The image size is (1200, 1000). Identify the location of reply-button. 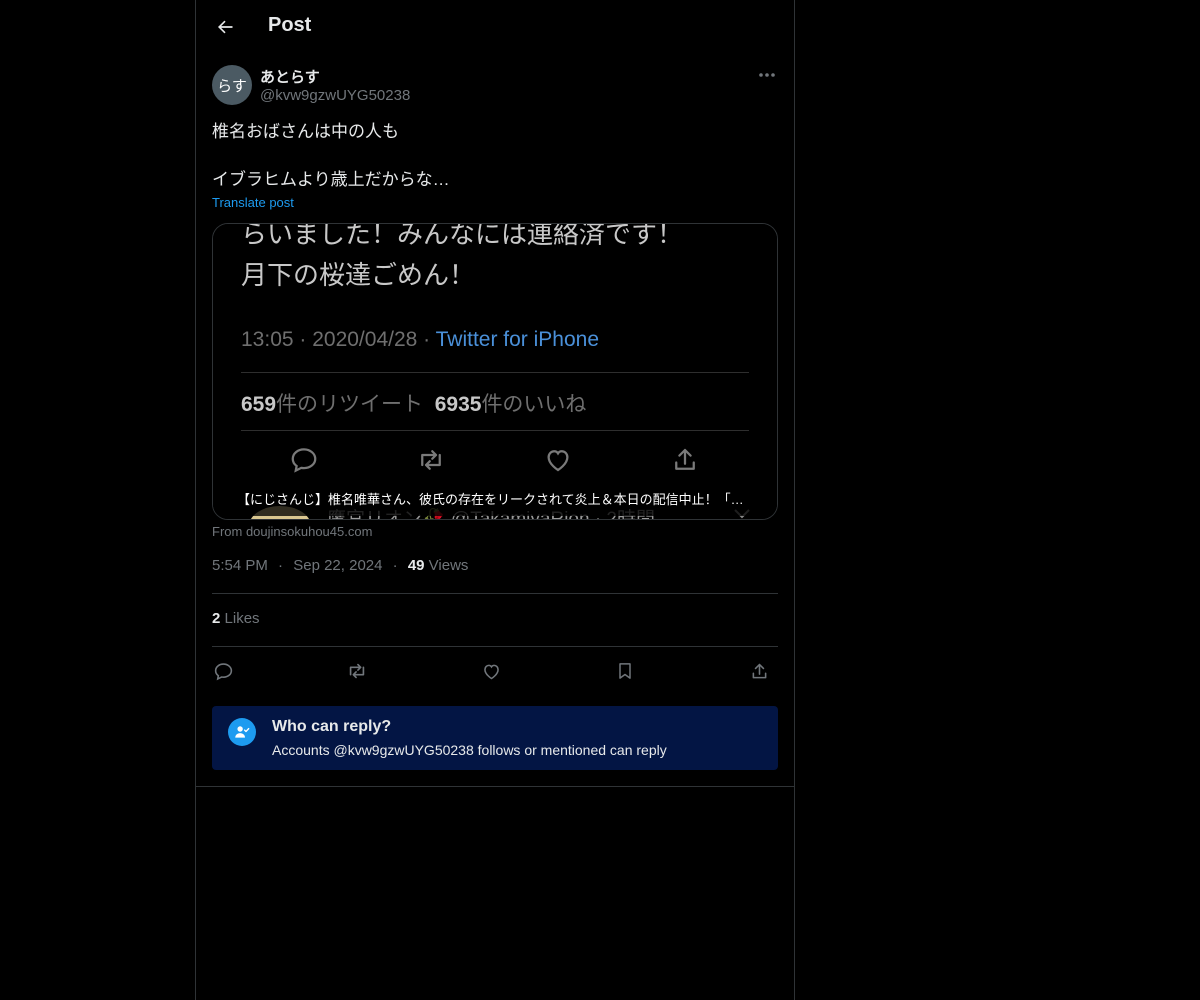
(223, 671).